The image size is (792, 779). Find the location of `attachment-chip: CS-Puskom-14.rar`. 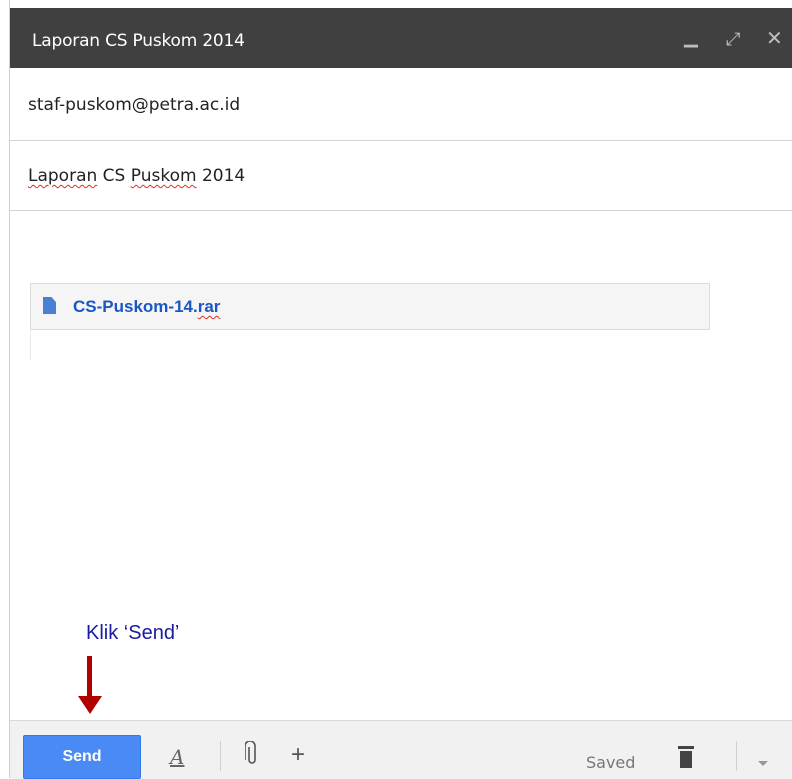

attachment-chip: CS-Puskom-14.rar is located at coordinates (370, 306).